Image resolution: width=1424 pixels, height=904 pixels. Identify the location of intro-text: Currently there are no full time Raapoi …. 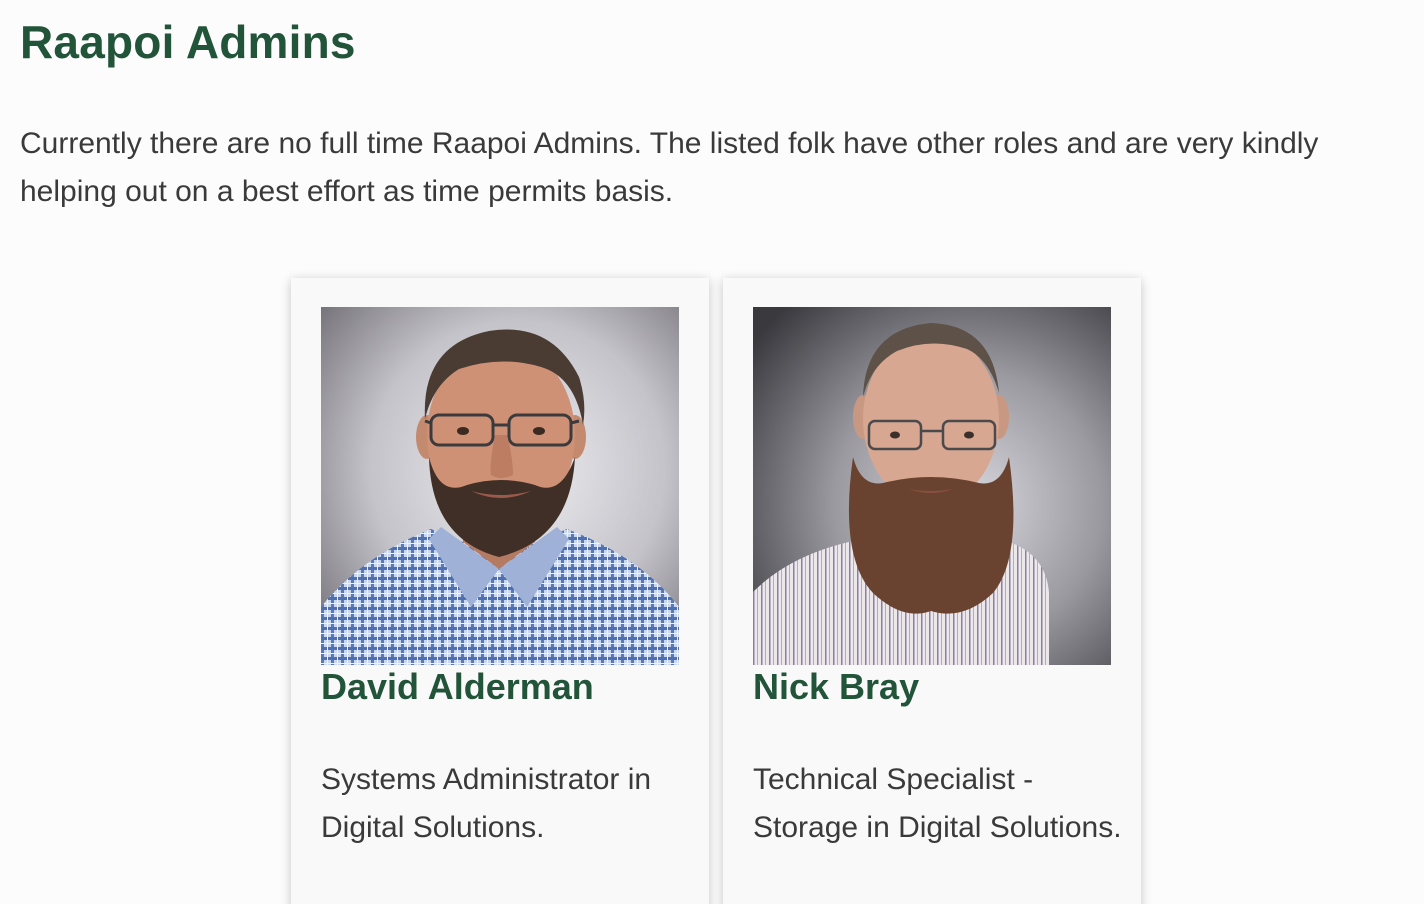
(669, 167).